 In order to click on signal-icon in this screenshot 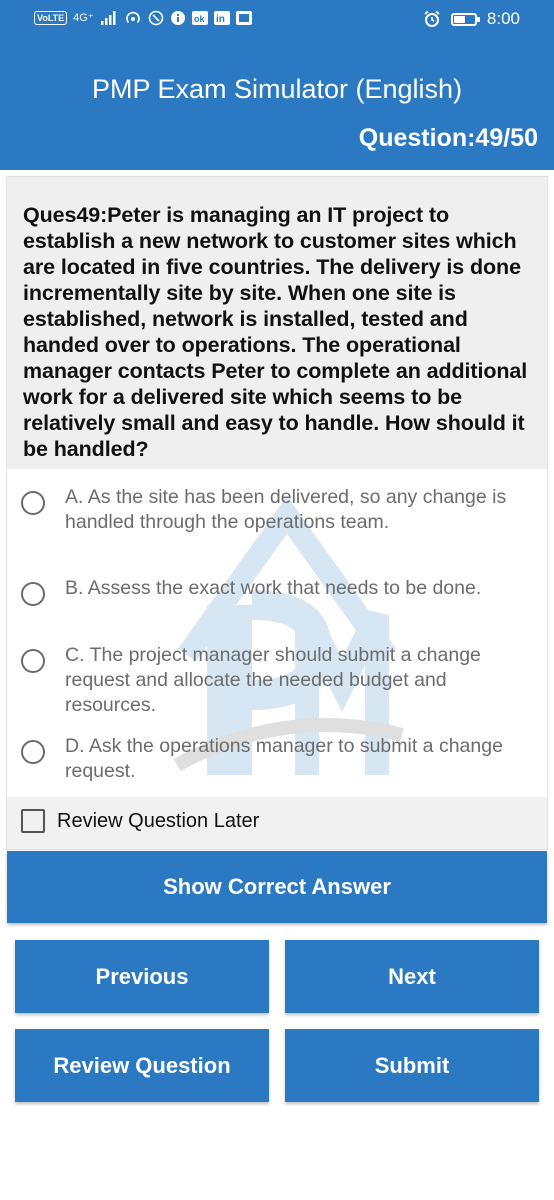, I will do `click(108, 18)`.